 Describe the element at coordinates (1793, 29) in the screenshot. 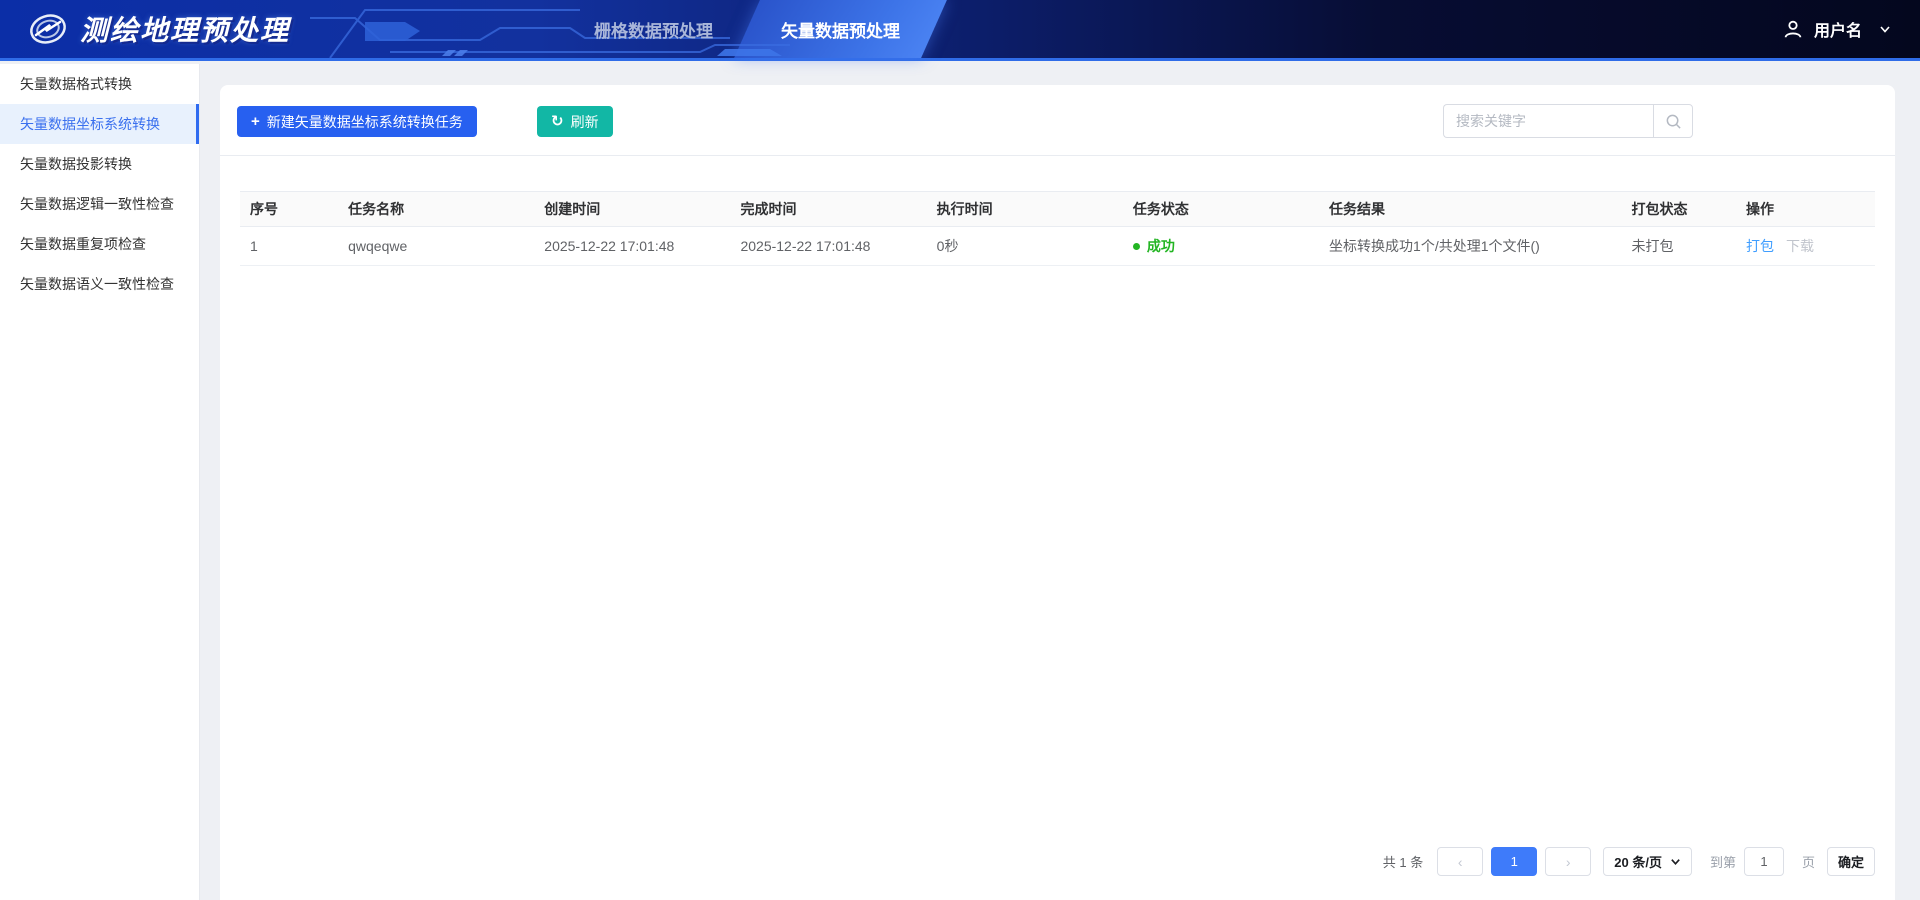

I see `user-icon` at that location.